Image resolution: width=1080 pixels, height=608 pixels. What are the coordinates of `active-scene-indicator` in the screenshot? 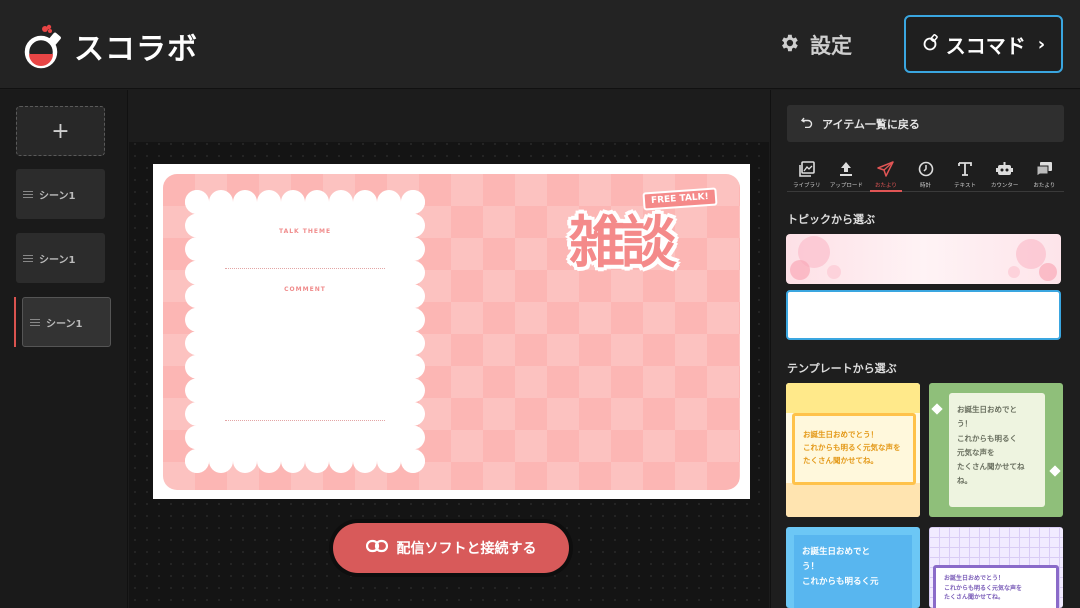 It's located at (15, 322).